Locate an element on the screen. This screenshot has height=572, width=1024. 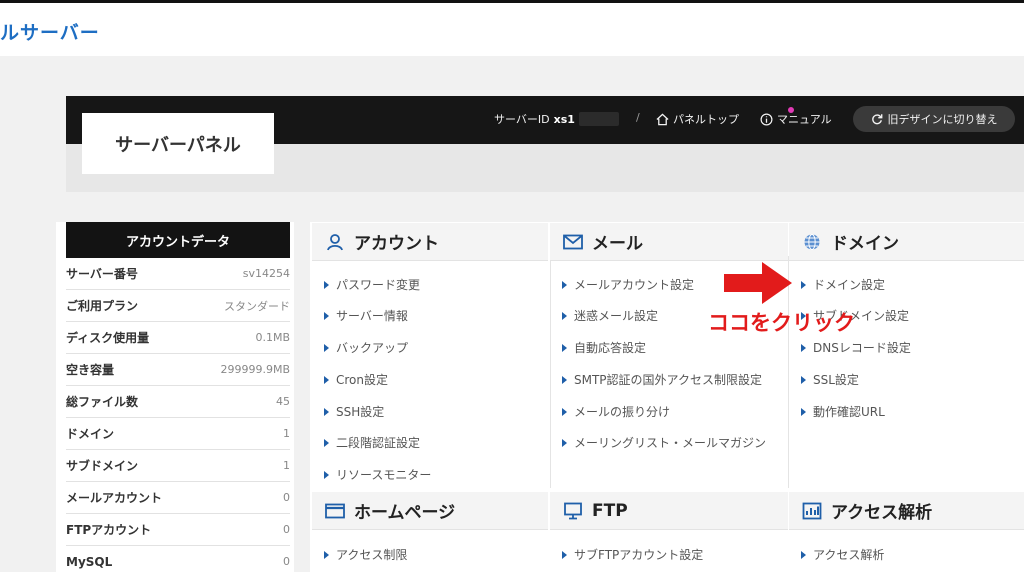
section-mail-header: メール is located at coordinates (669, 242).